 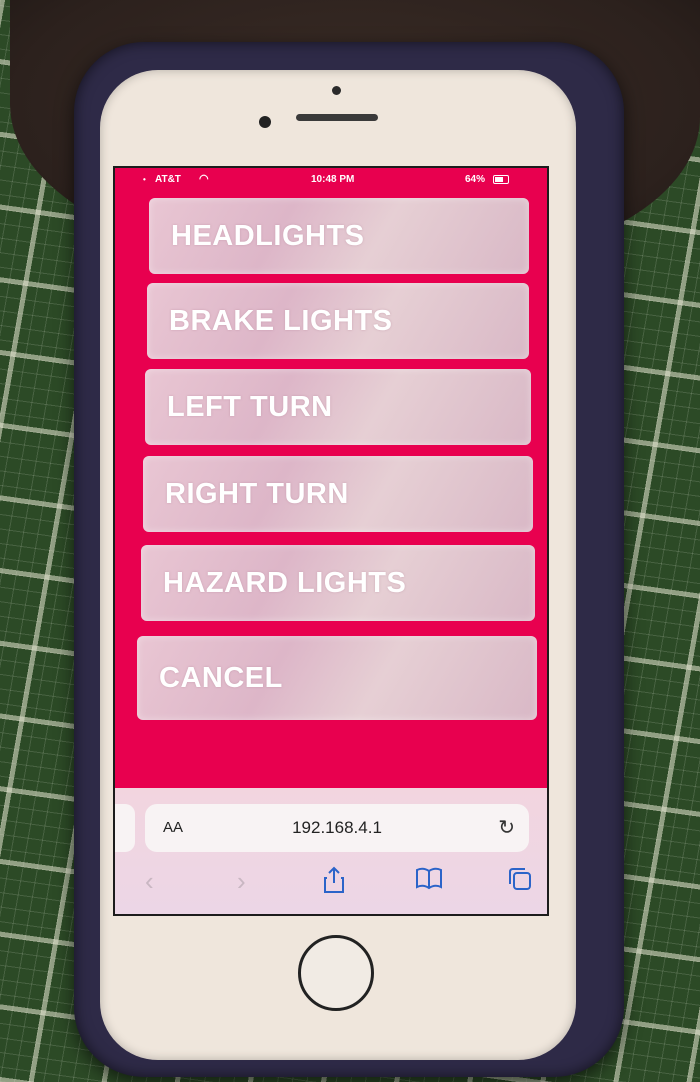 I want to click on sensor-icon, so click(x=265, y=122).